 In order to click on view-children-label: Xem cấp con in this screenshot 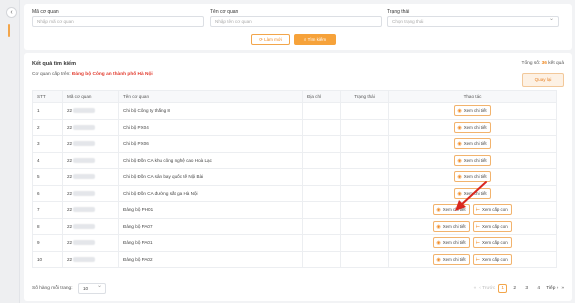, I will do `click(495, 210)`.